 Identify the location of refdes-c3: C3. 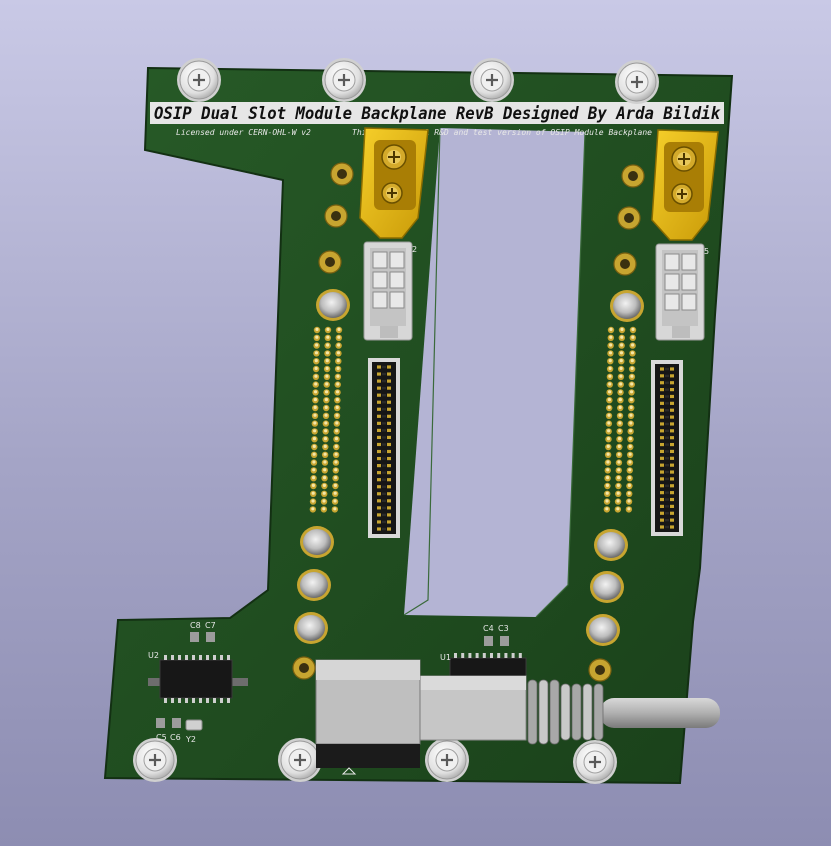
(503, 628).